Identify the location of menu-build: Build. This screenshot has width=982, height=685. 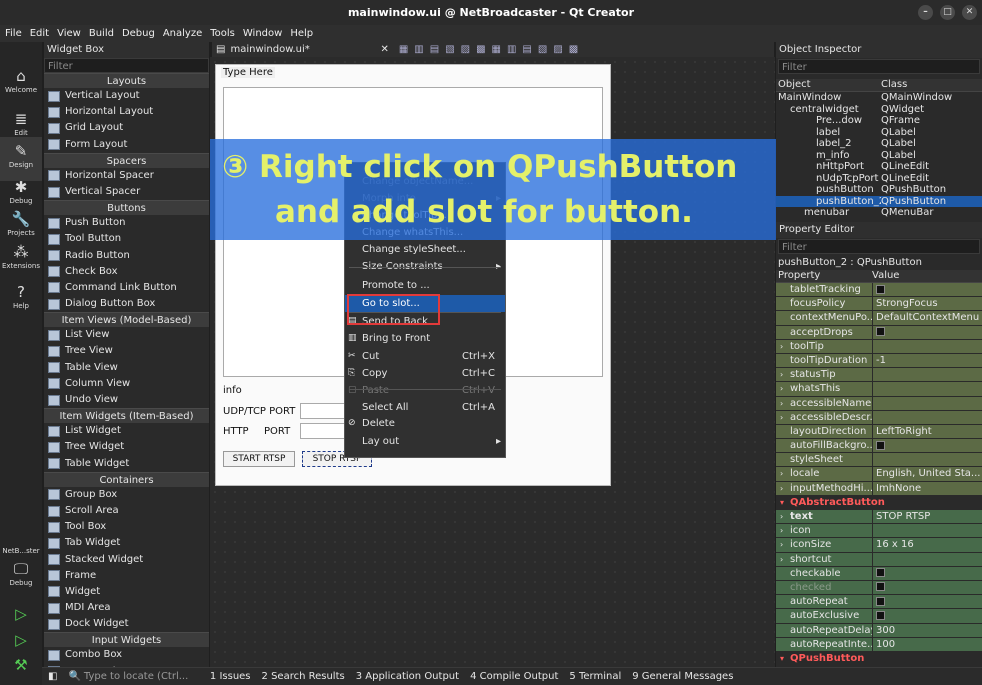
(101, 33).